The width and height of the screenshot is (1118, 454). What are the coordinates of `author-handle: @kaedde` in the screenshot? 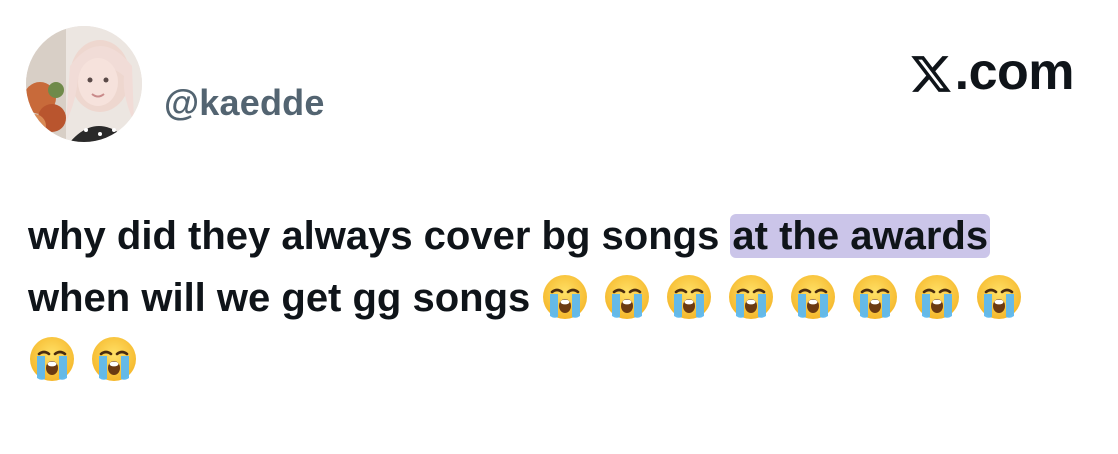 It's located at (244, 103).